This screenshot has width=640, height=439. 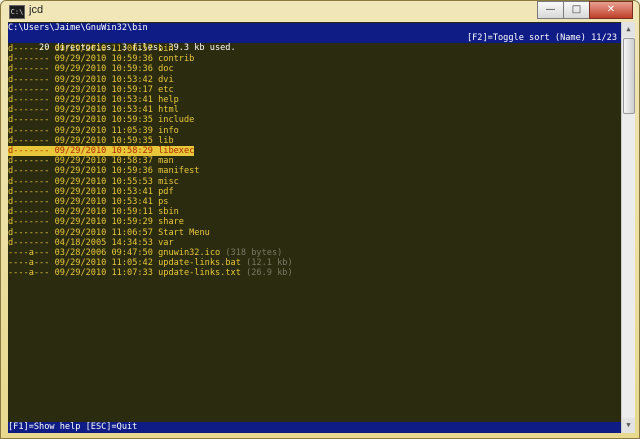 I want to click on directory-entry: d------- 04/18/2005 14:34:53 var, so click(x=314, y=243).